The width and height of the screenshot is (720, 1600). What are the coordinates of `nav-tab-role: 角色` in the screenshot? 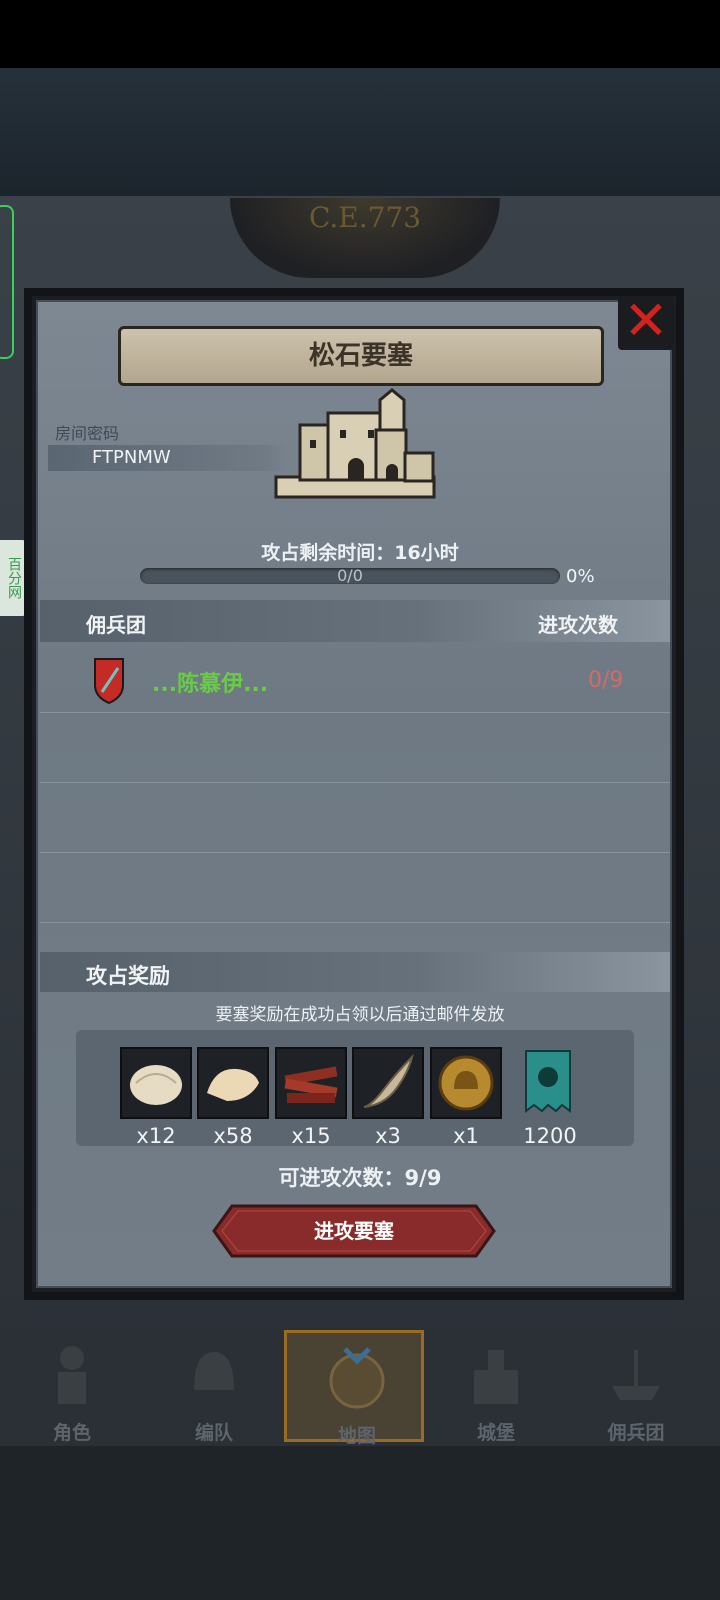 It's located at (72, 1387).